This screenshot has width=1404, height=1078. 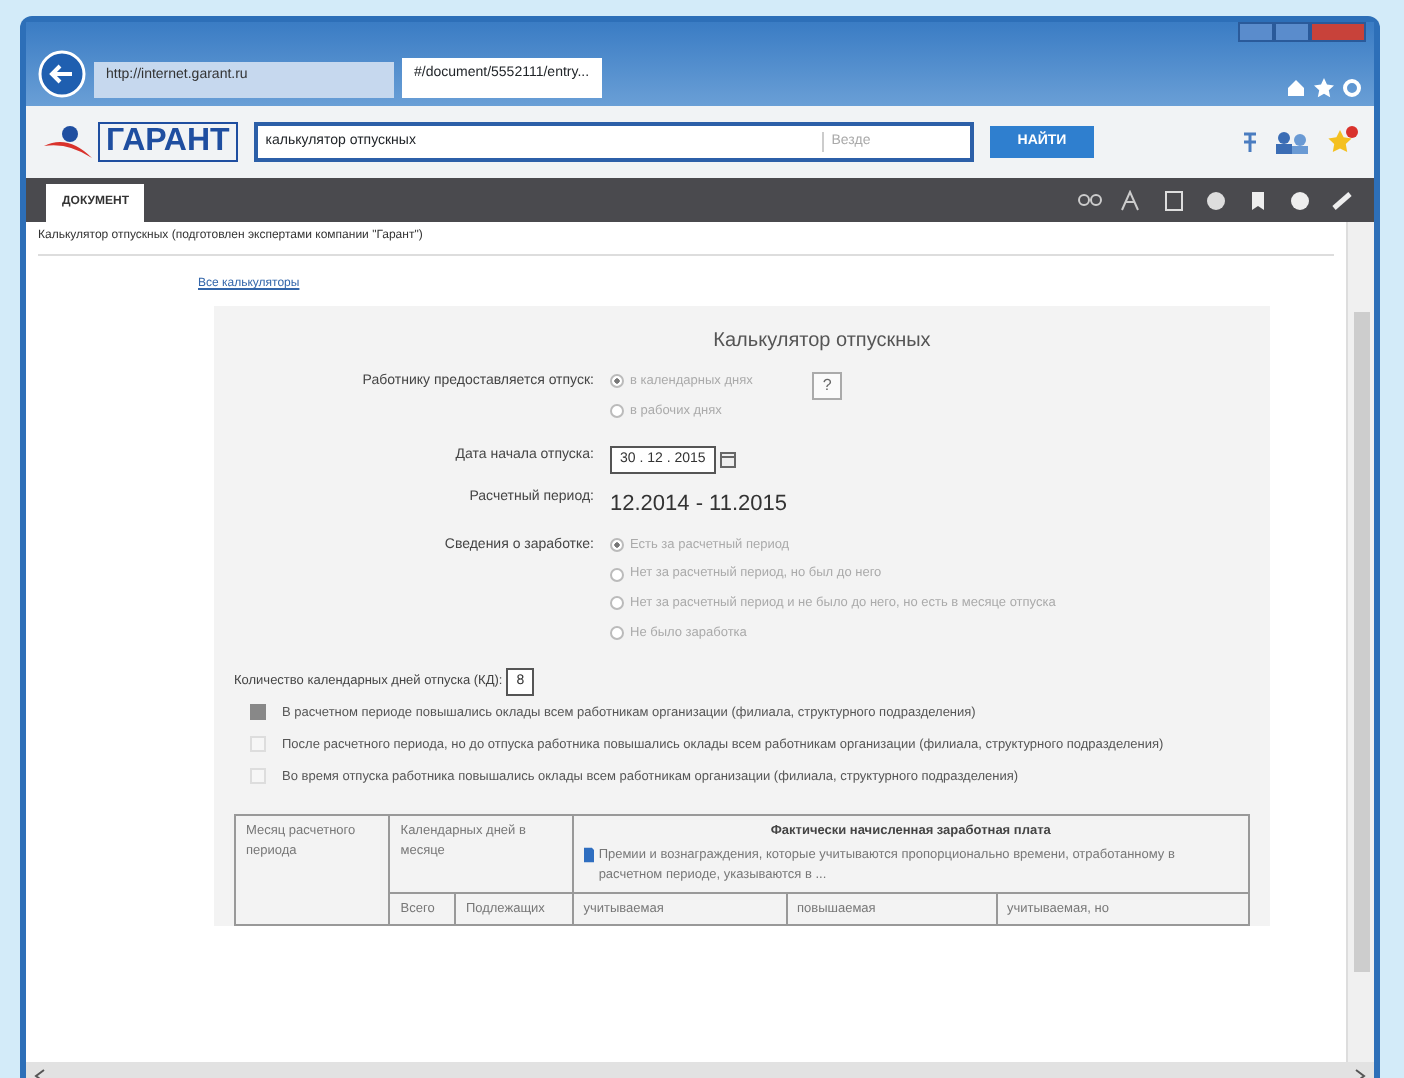 What do you see at coordinates (822, 342) in the screenshot?
I see `calculator-title: Калькулятор отпускных` at bounding box center [822, 342].